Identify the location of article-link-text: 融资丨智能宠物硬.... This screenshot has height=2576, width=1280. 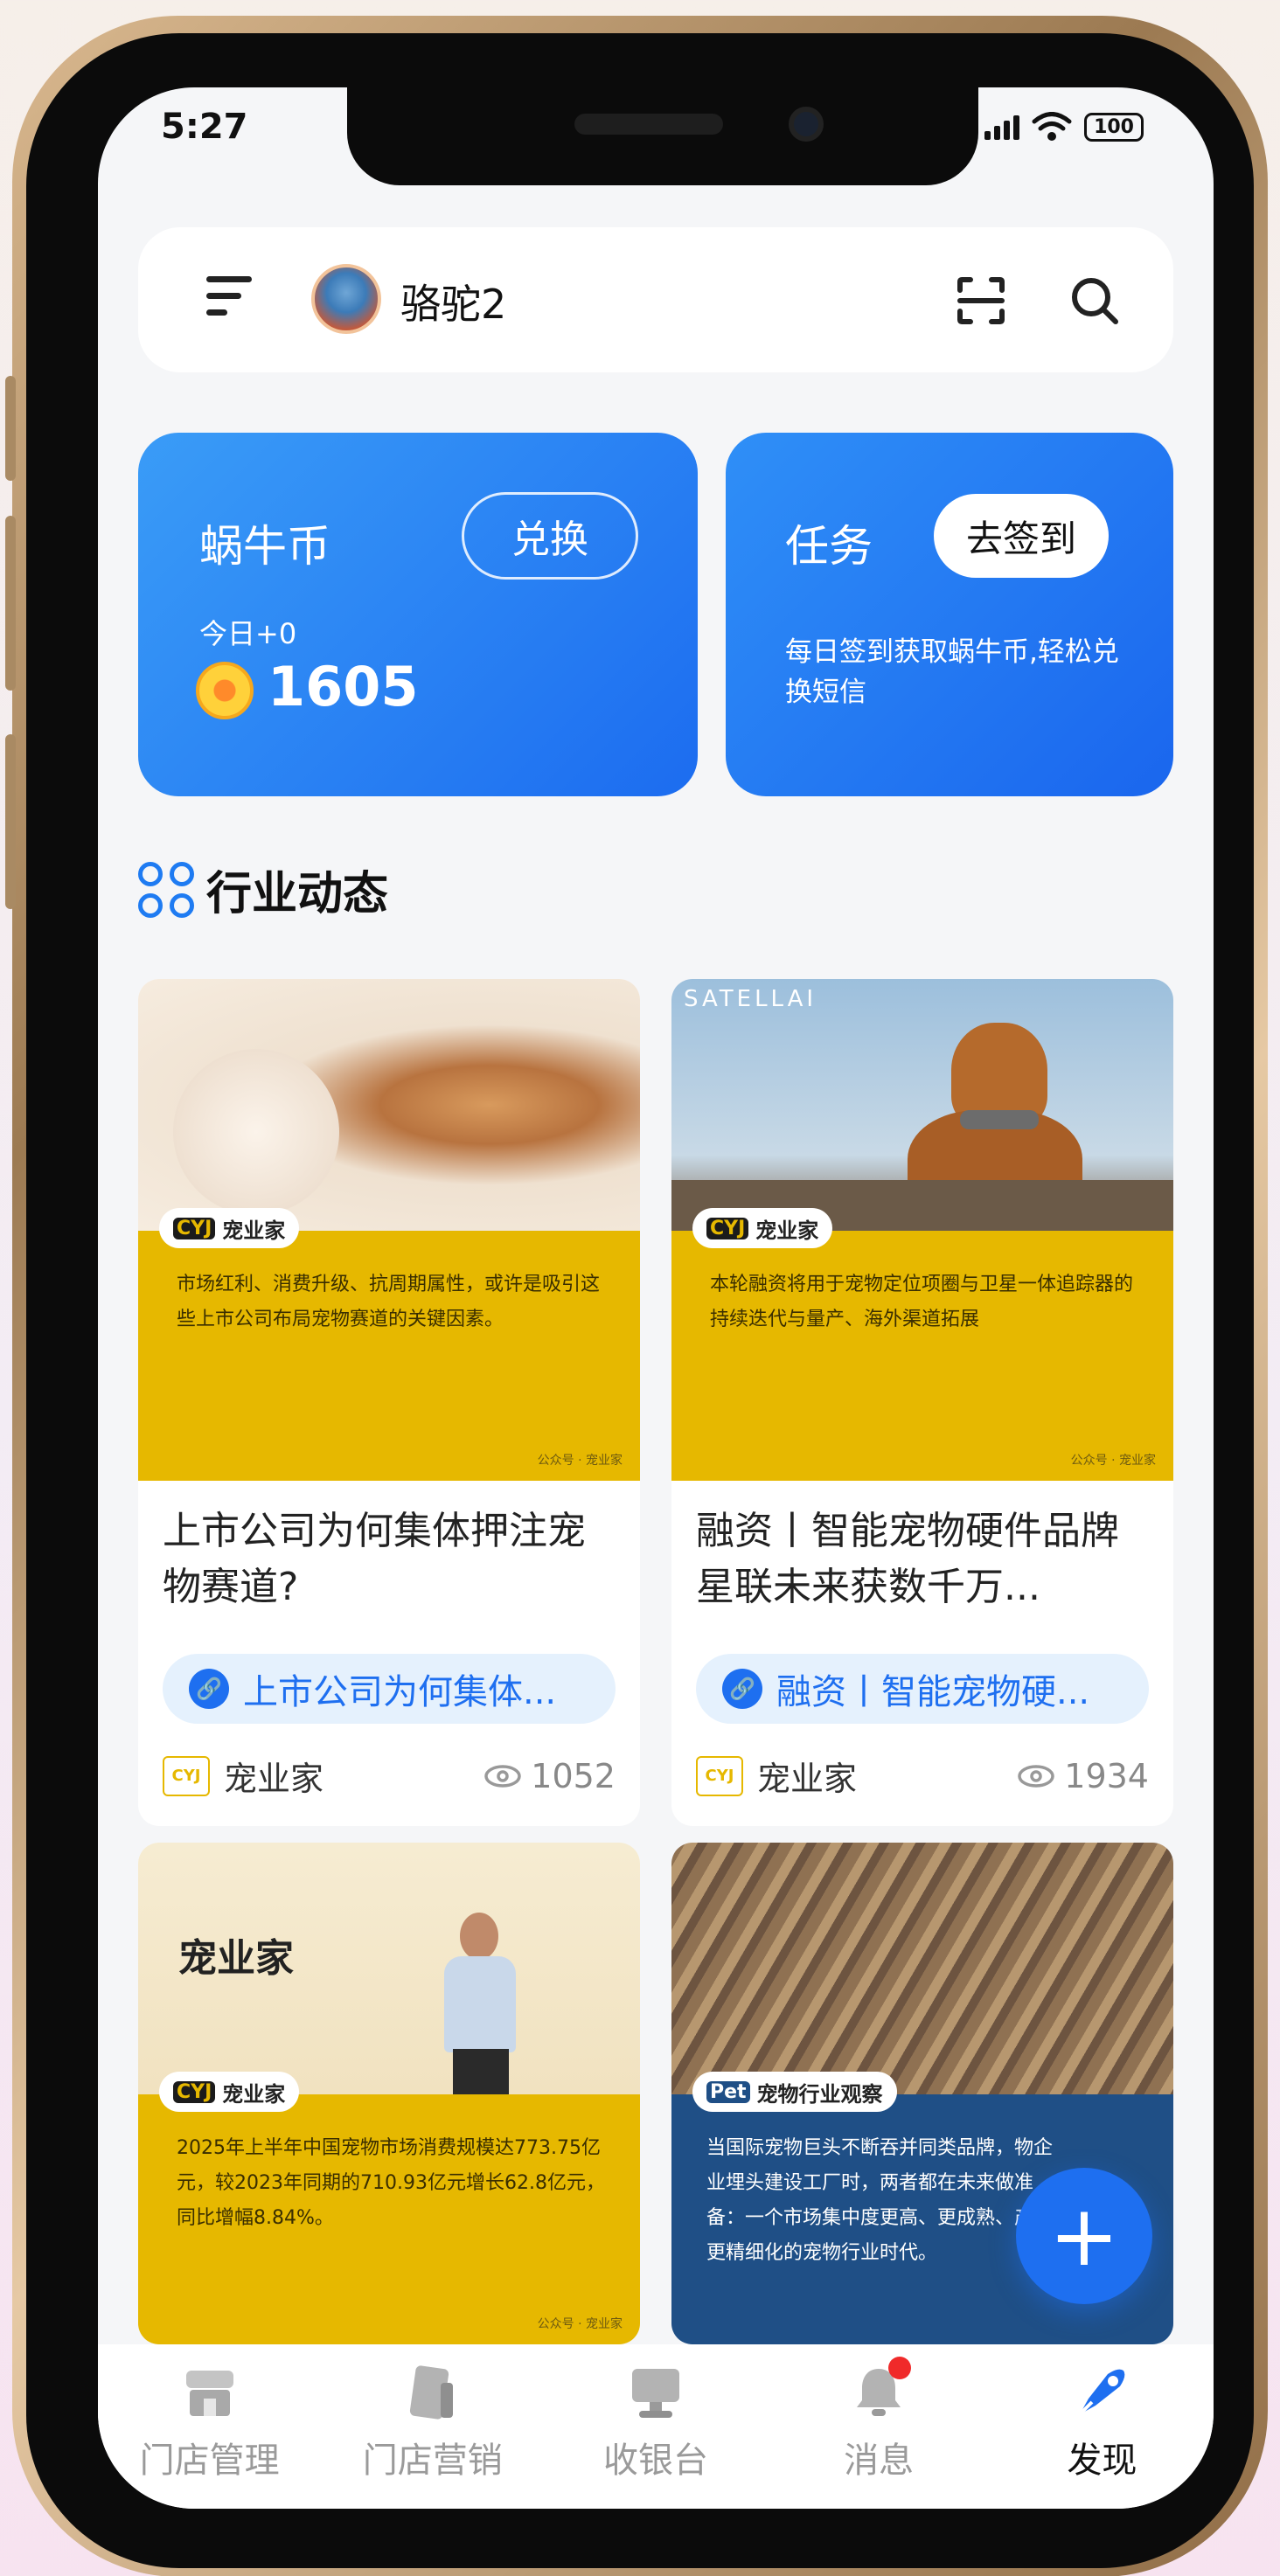
(933, 1692).